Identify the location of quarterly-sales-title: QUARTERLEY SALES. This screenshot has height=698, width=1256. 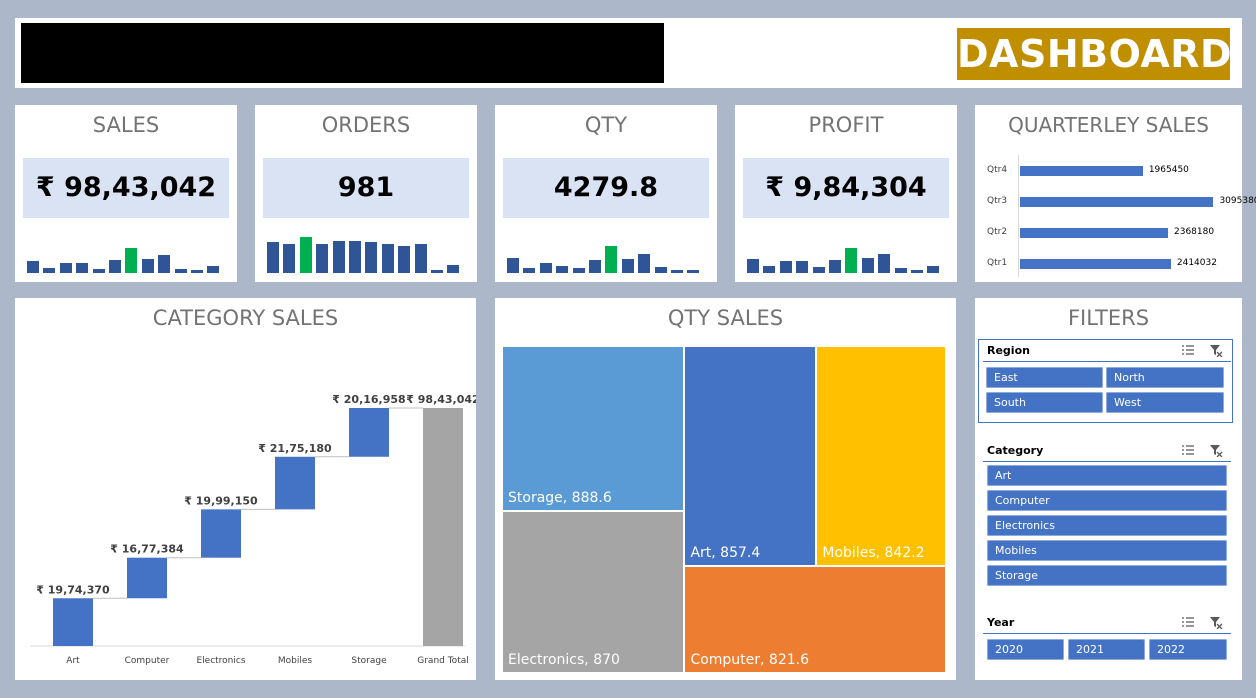
(1108, 125).